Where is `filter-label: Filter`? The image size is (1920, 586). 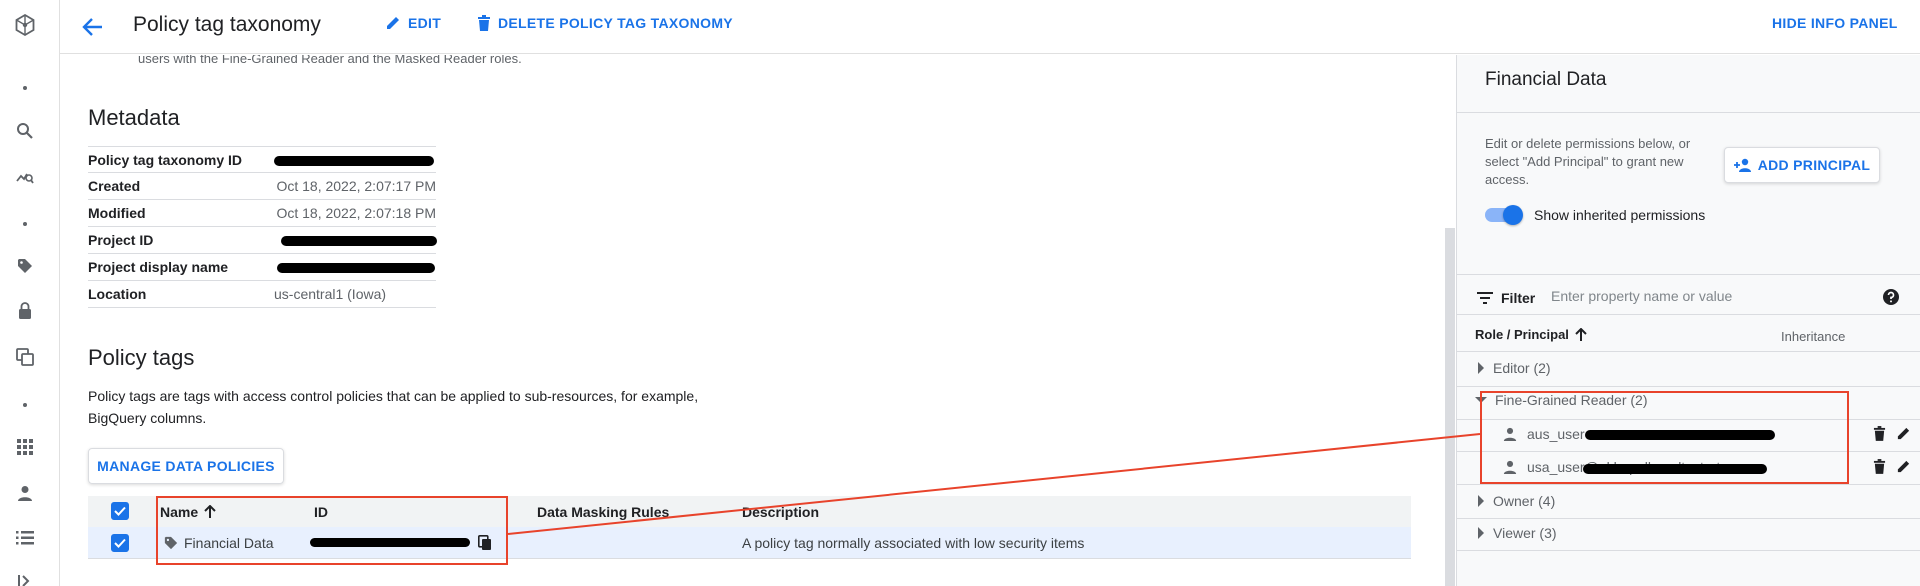 filter-label: Filter is located at coordinates (1518, 298).